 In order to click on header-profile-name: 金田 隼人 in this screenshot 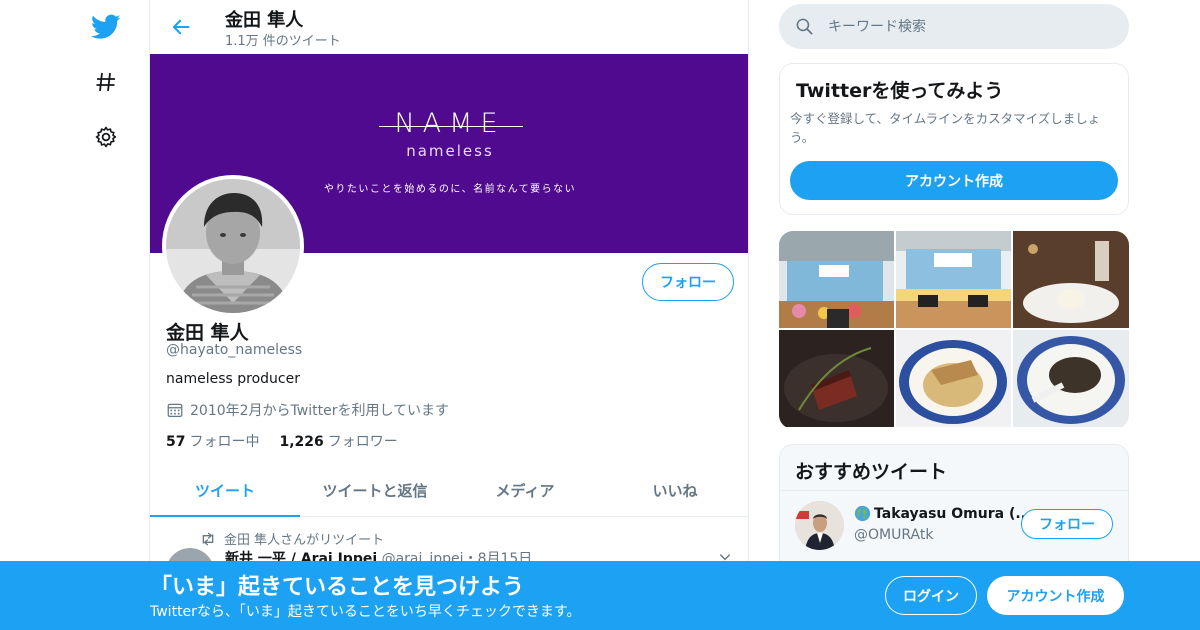, I will do `click(264, 20)`.